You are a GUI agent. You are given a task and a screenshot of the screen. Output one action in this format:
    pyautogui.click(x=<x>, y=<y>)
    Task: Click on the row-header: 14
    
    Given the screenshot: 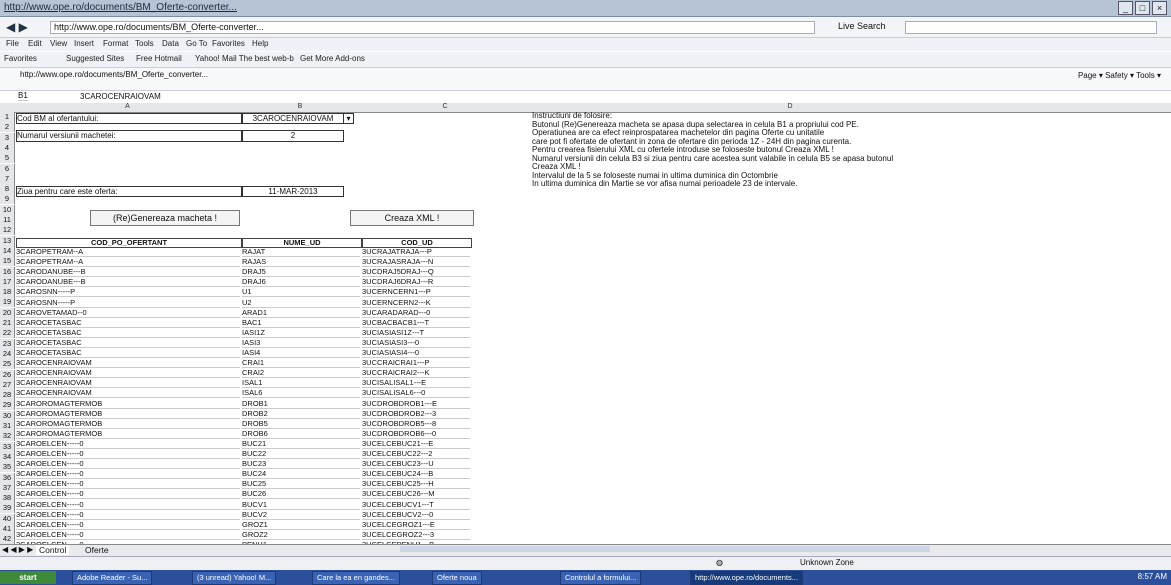 What is the action you would take?
    pyautogui.click(x=7, y=250)
    